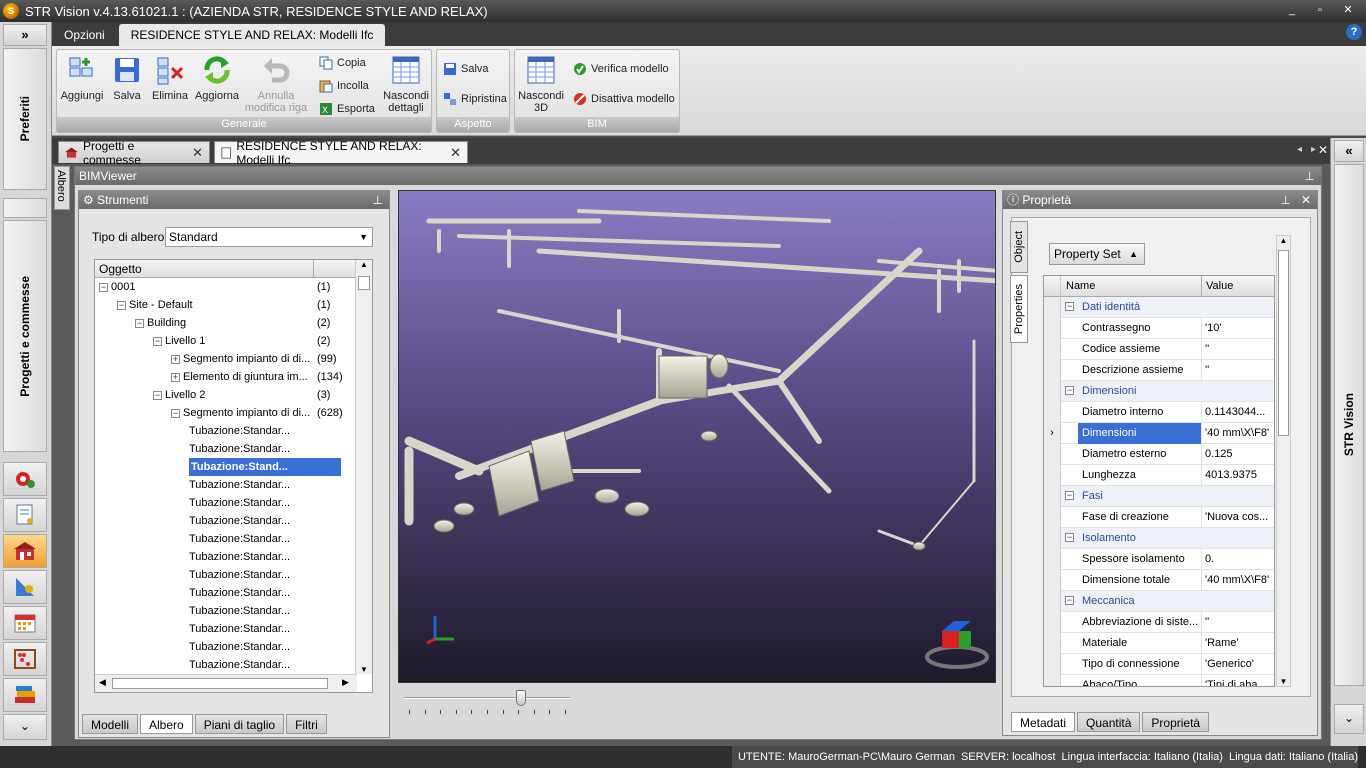 The height and width of the screenshot is (768, 1366). I want to click on sidebar-tab-progetti: Progetti e commesse, so click(25, 336).